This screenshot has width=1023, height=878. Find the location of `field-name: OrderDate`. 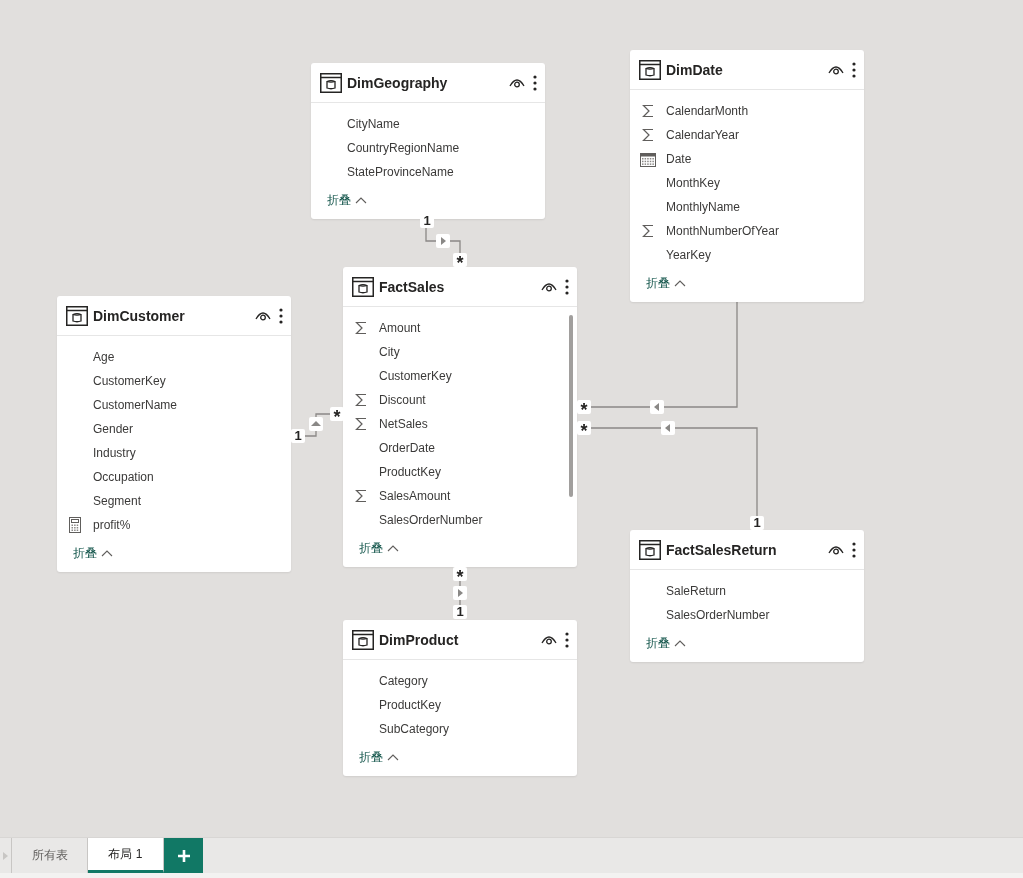

field-name: OrderDate is located at coordinates (407, 448).